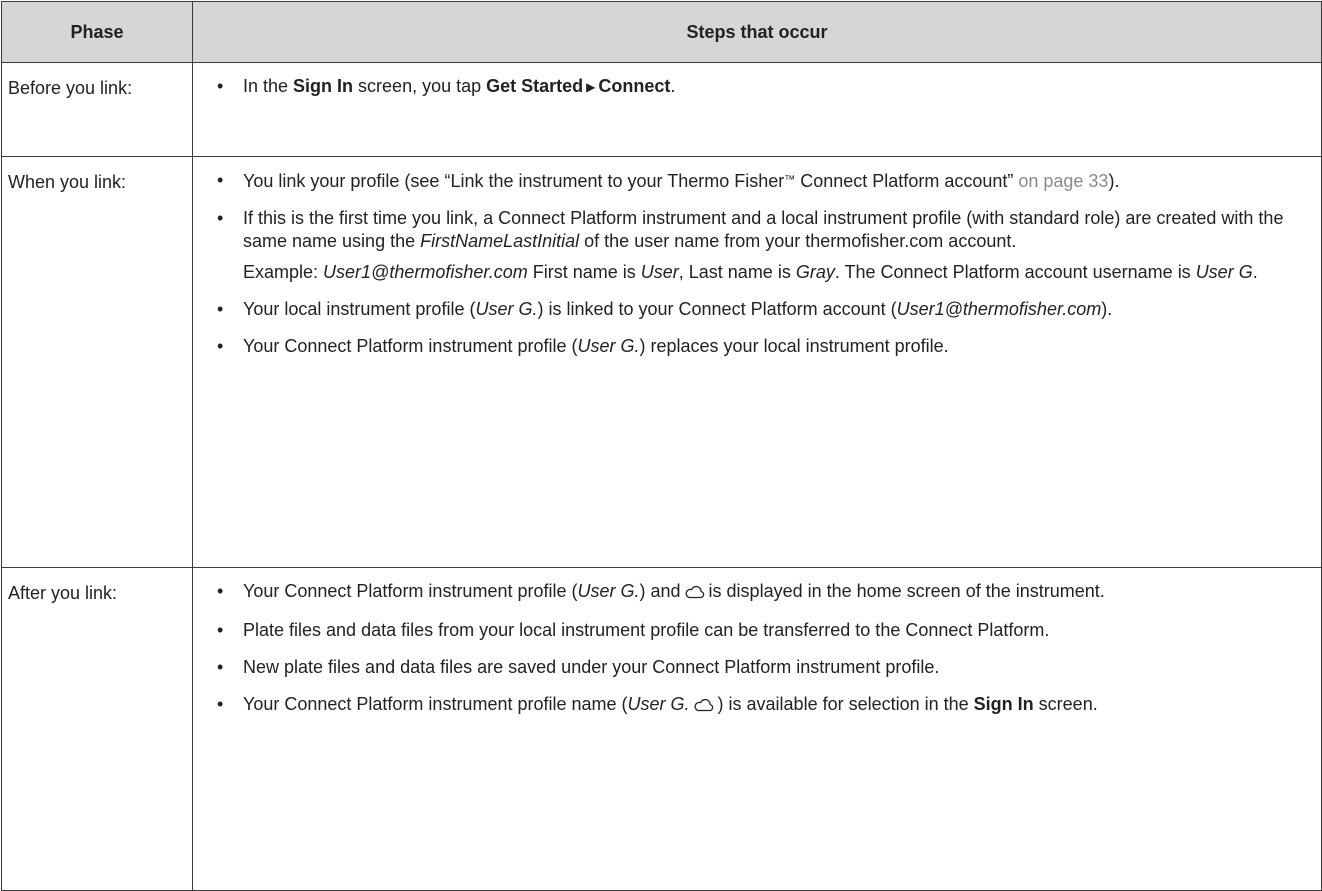  Describe the element at coordinates (591, 87) in the screenshot. I see `menu-arrow-icon: ▶` at that location.